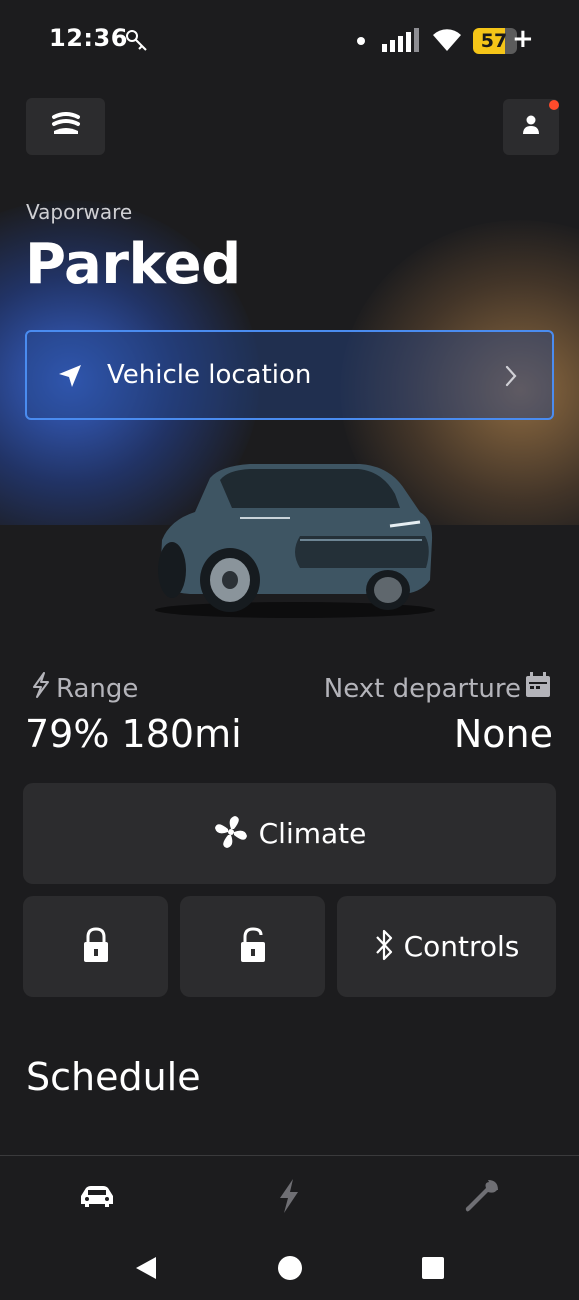 The image size is (579, 1300). I want to click on range-label-group: Range, so click(85, 688).